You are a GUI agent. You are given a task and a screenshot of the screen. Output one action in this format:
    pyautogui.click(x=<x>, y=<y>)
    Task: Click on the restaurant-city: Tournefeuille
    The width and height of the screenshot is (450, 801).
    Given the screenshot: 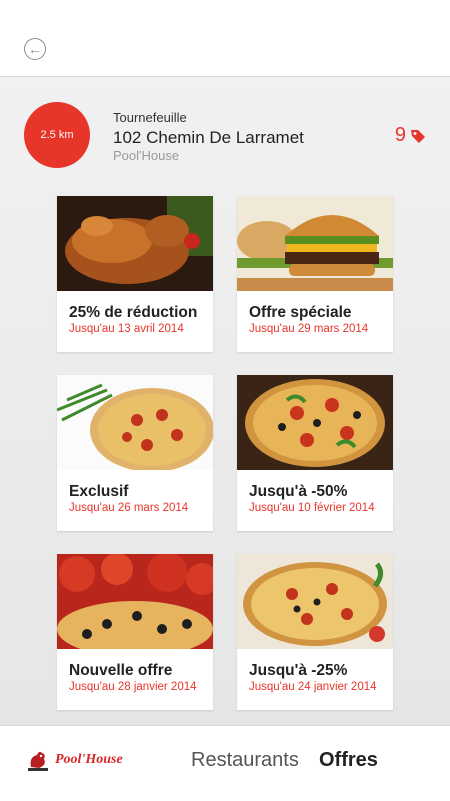 What is the action you would take?
    pyautogui.click(x=150, y=117)
    